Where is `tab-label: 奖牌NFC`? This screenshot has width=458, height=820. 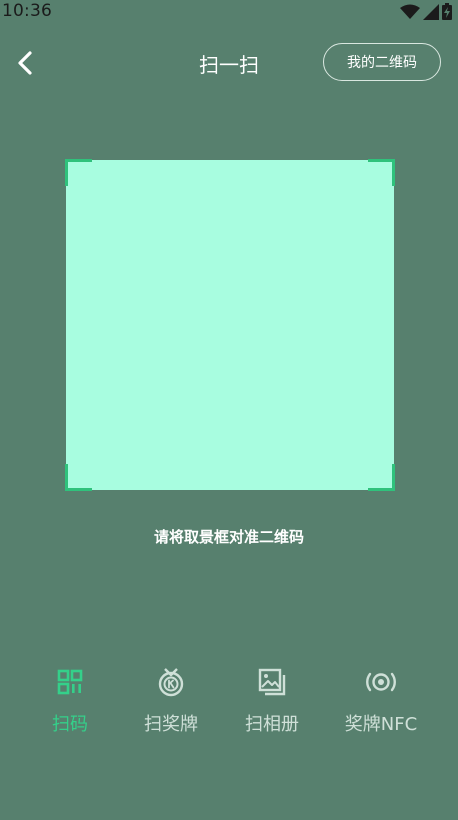 tab-label: 奖牌NFC is located at coordinates (381, 724).